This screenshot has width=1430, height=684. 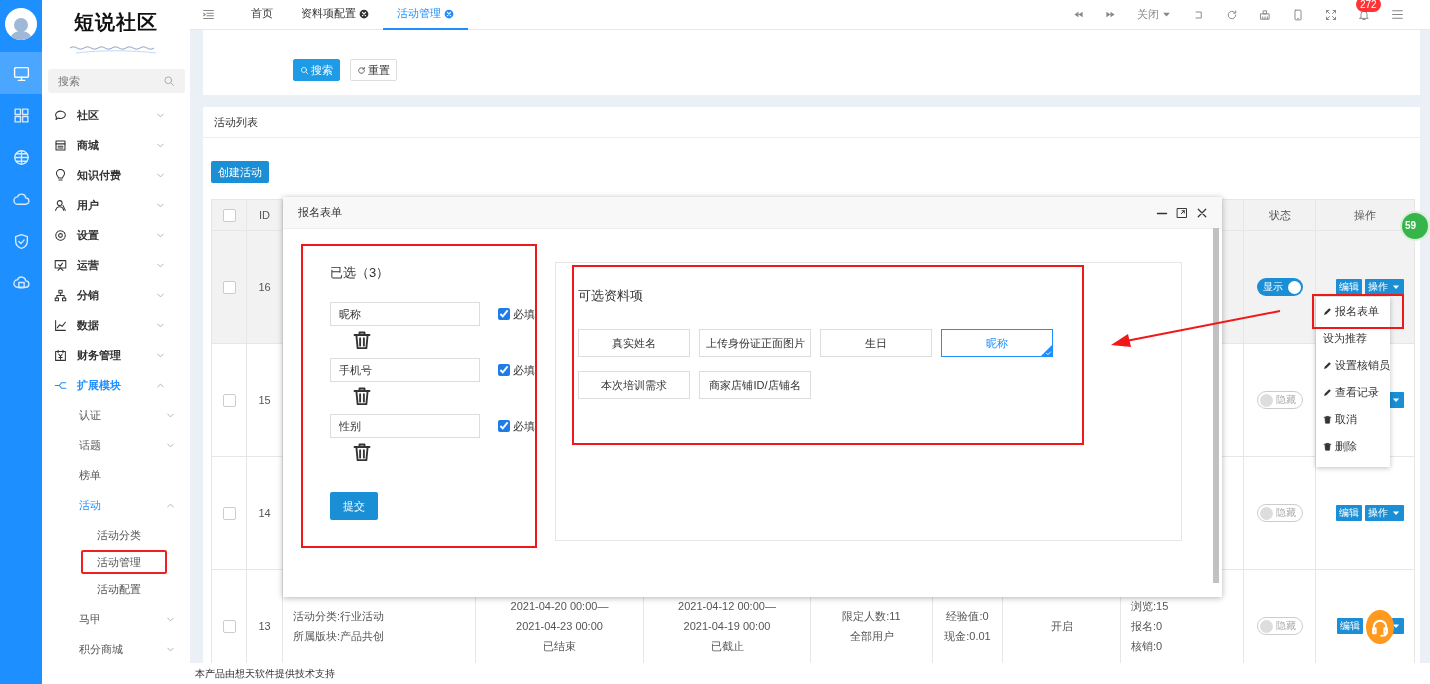 I want to click on sidebar-item: 活动分类, so click(x=124, y=535).